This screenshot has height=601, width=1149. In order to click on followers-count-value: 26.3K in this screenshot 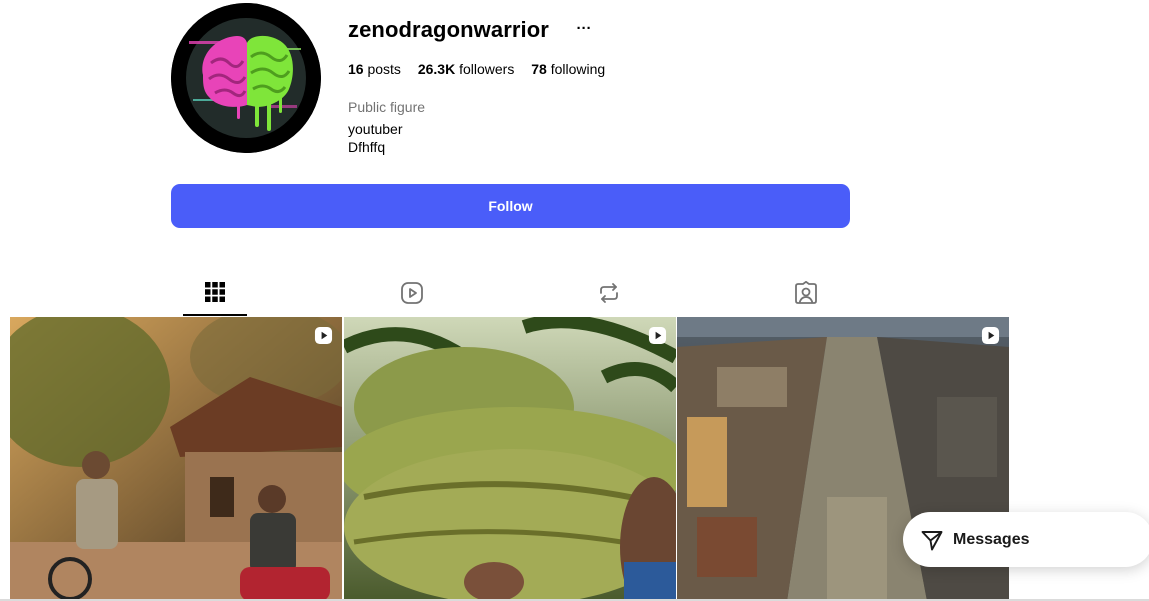, I will do `click(436, 69)`.